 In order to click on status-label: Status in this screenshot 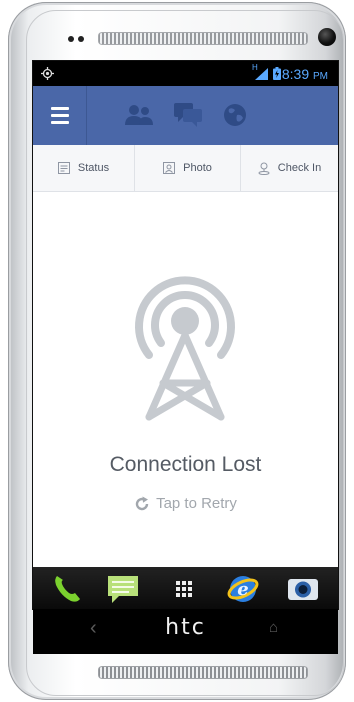, I will do `click(93, 168)`.